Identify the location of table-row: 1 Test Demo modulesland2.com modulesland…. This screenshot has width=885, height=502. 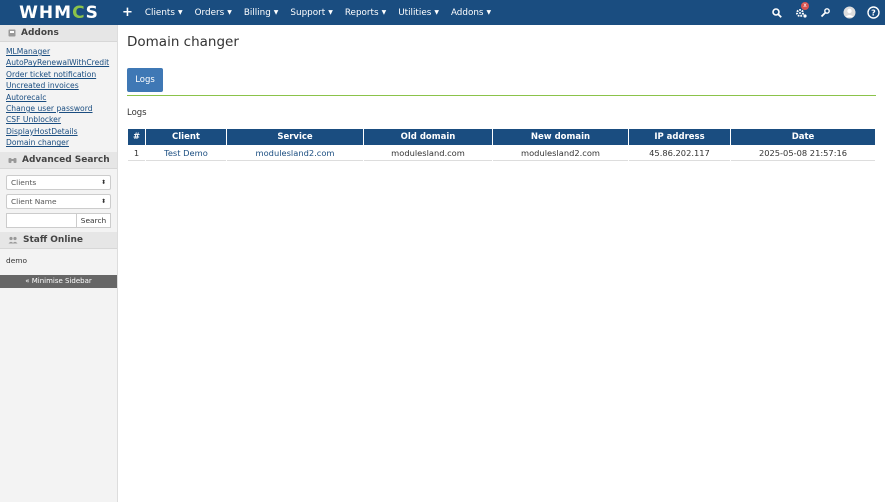
(501, 153).